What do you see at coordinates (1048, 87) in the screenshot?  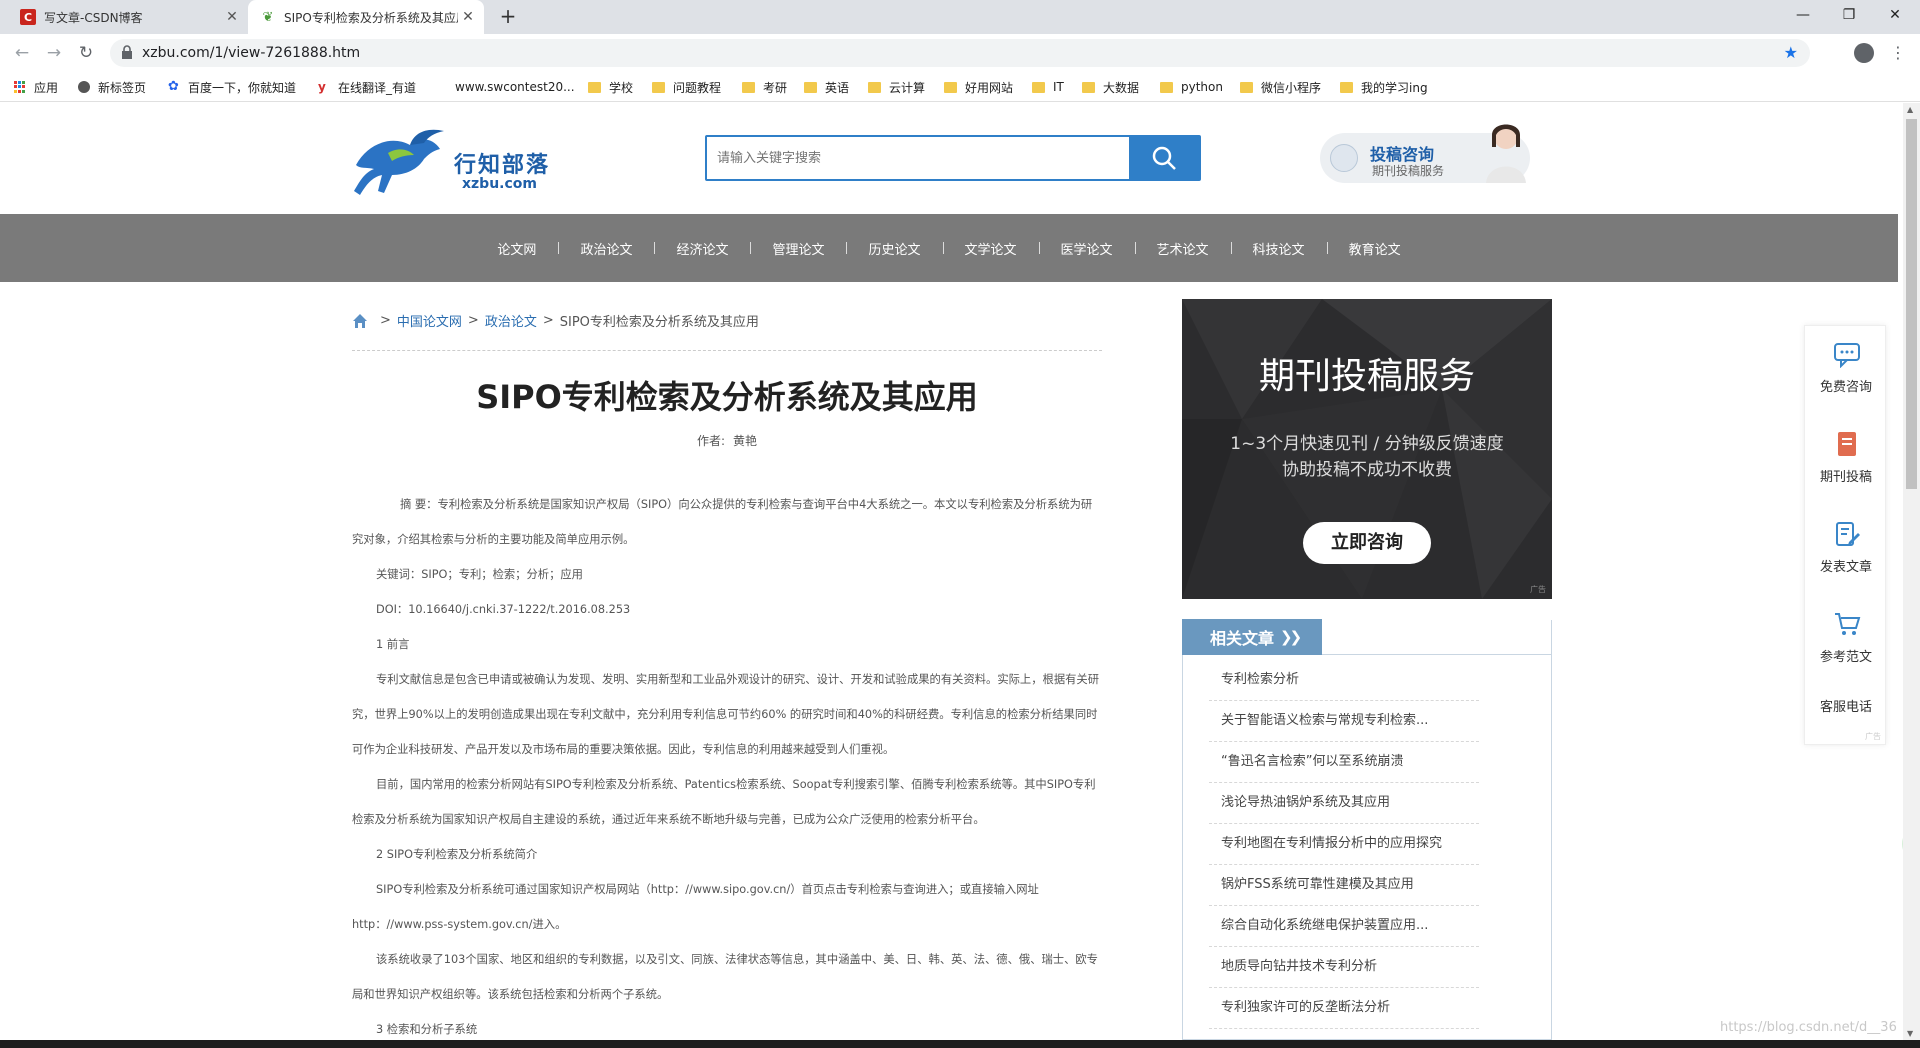 I see `bookmark-folder-it: IT` at bounding box center [1048, 87].